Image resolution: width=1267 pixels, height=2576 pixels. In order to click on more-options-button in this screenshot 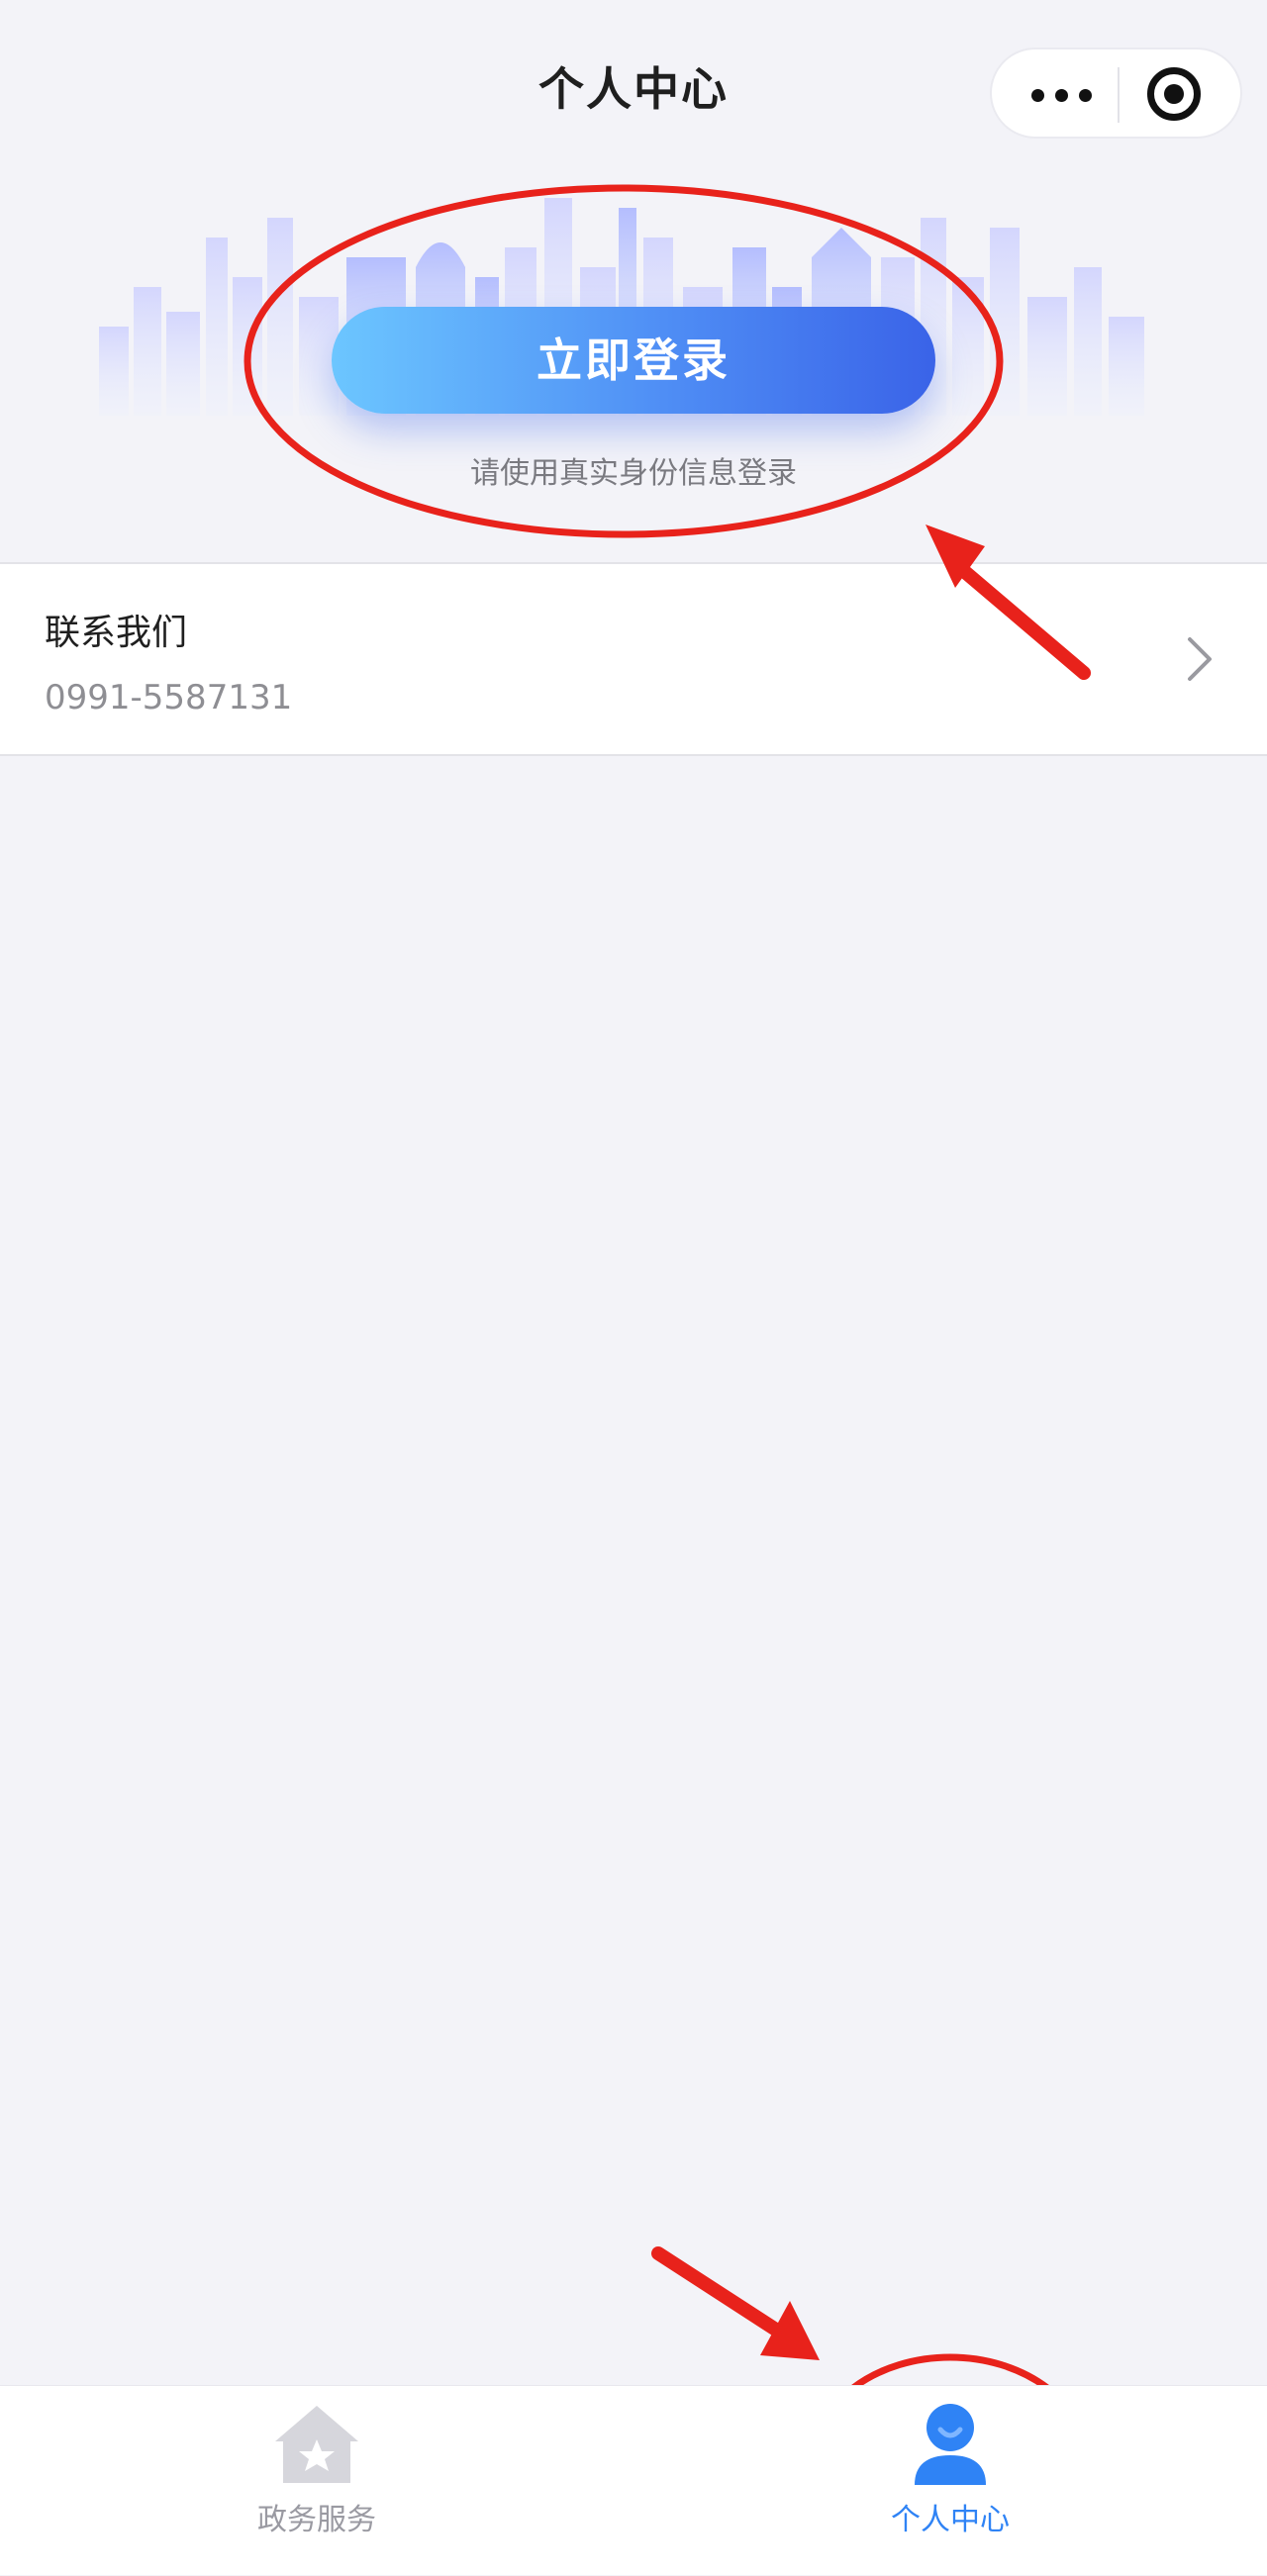, I will do `click(1061, 95)`.